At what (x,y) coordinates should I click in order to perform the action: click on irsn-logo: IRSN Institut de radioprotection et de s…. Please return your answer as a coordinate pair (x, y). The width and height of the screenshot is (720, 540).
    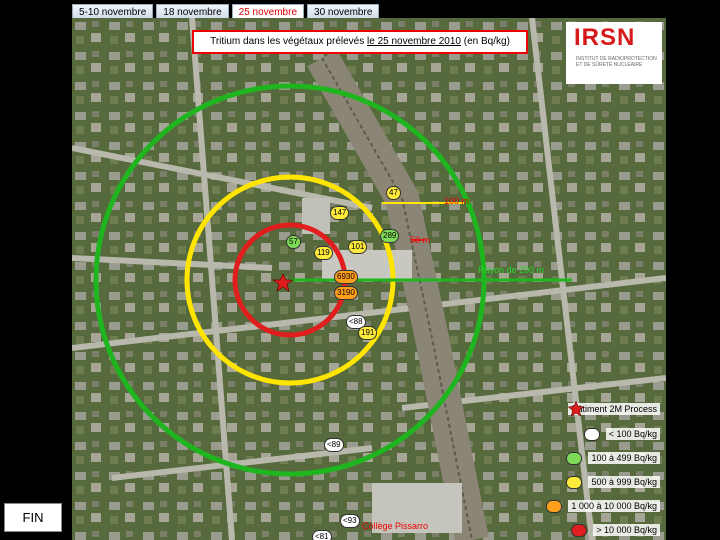
    Looking at the image, I should click on (614, 53).